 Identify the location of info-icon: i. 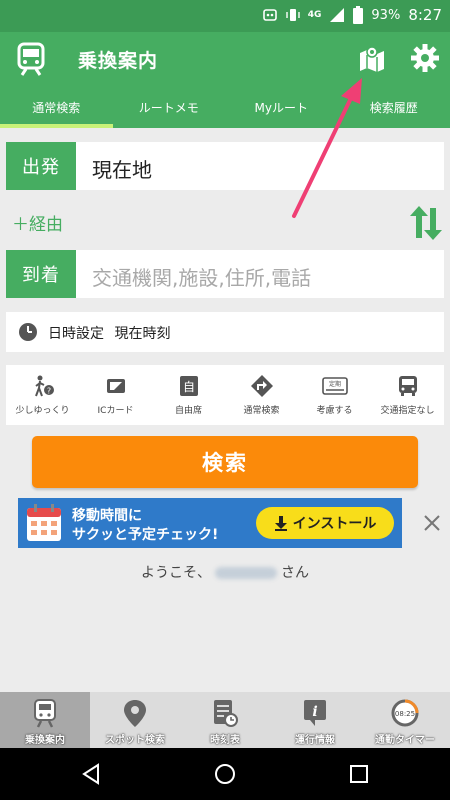
(315, 713).